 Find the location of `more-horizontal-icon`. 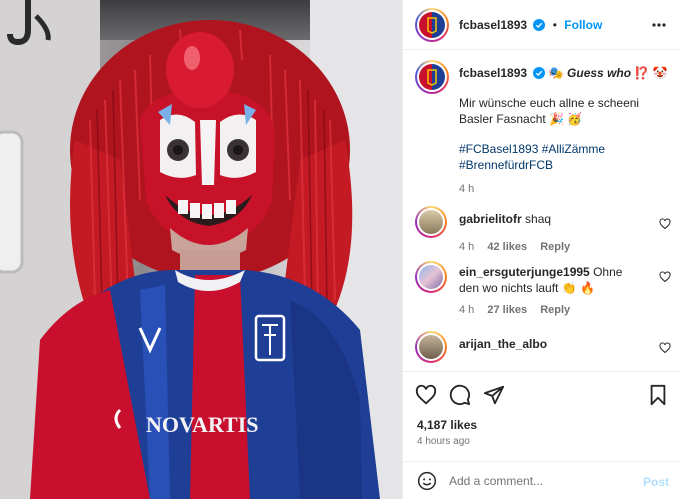

more-horizontal-icon is located at coordinates (659, 25).